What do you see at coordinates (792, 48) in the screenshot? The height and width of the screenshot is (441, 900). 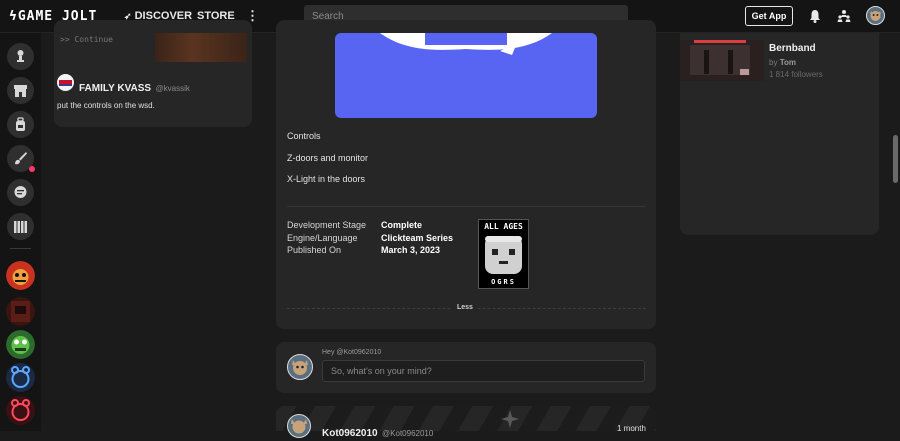 I see `recommended-game-title: Bernband` at bounding box center [792, 48].